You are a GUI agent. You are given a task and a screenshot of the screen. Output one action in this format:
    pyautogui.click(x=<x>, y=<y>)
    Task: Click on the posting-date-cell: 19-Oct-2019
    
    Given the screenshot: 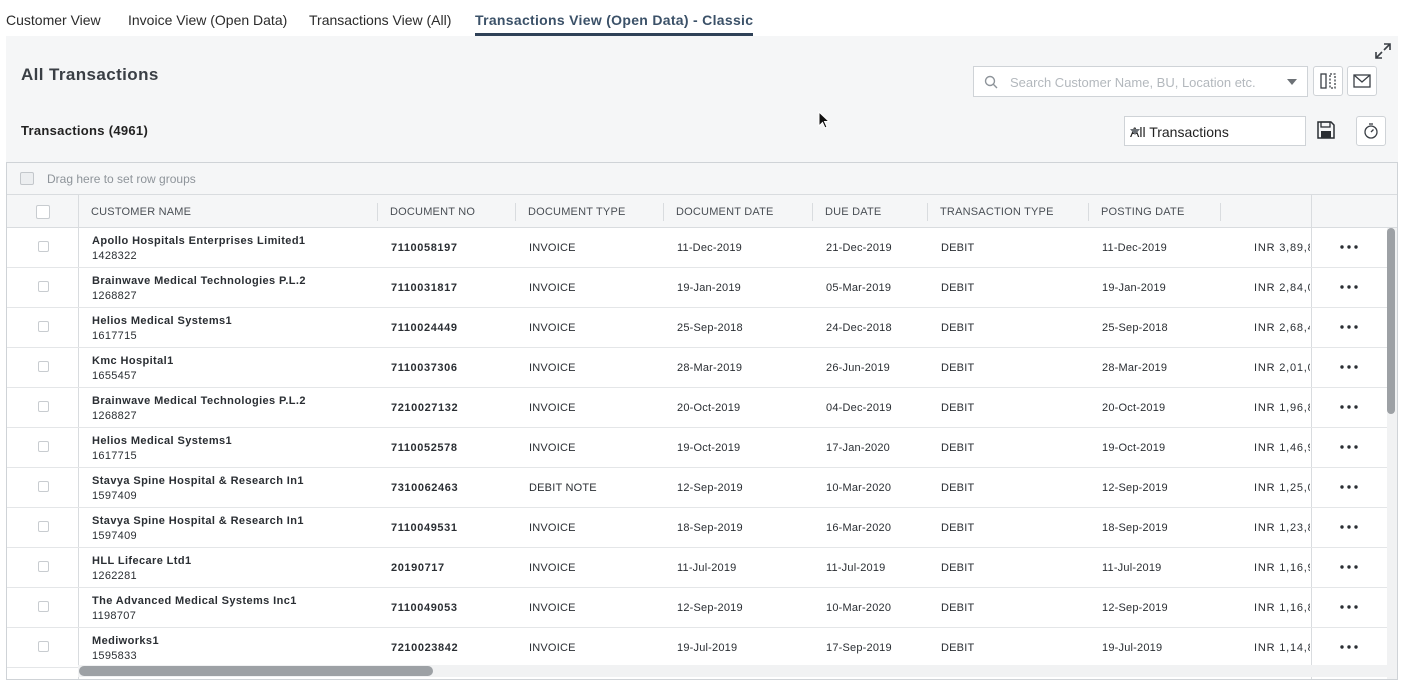 What is the action you would take?
    pyautogui.click(x=1134, y=448)
    